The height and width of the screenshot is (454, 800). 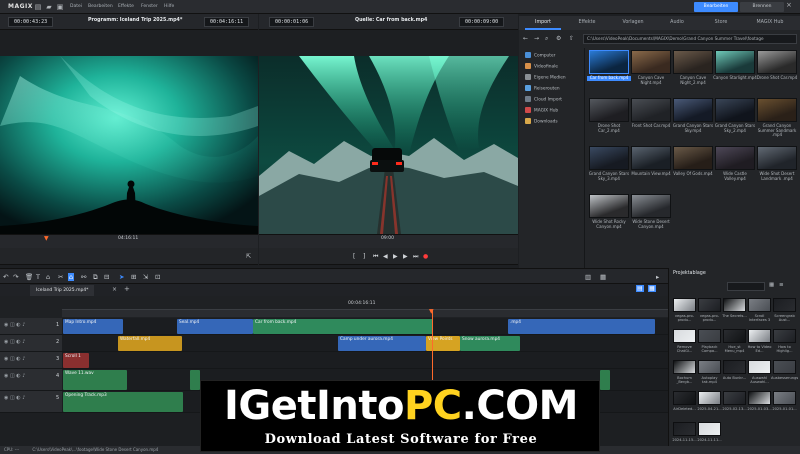 What do you see at coordinates (571, 38) in the screenshot?
I see `folder-up-icon: ⇧` at bounding box center [571, 38].